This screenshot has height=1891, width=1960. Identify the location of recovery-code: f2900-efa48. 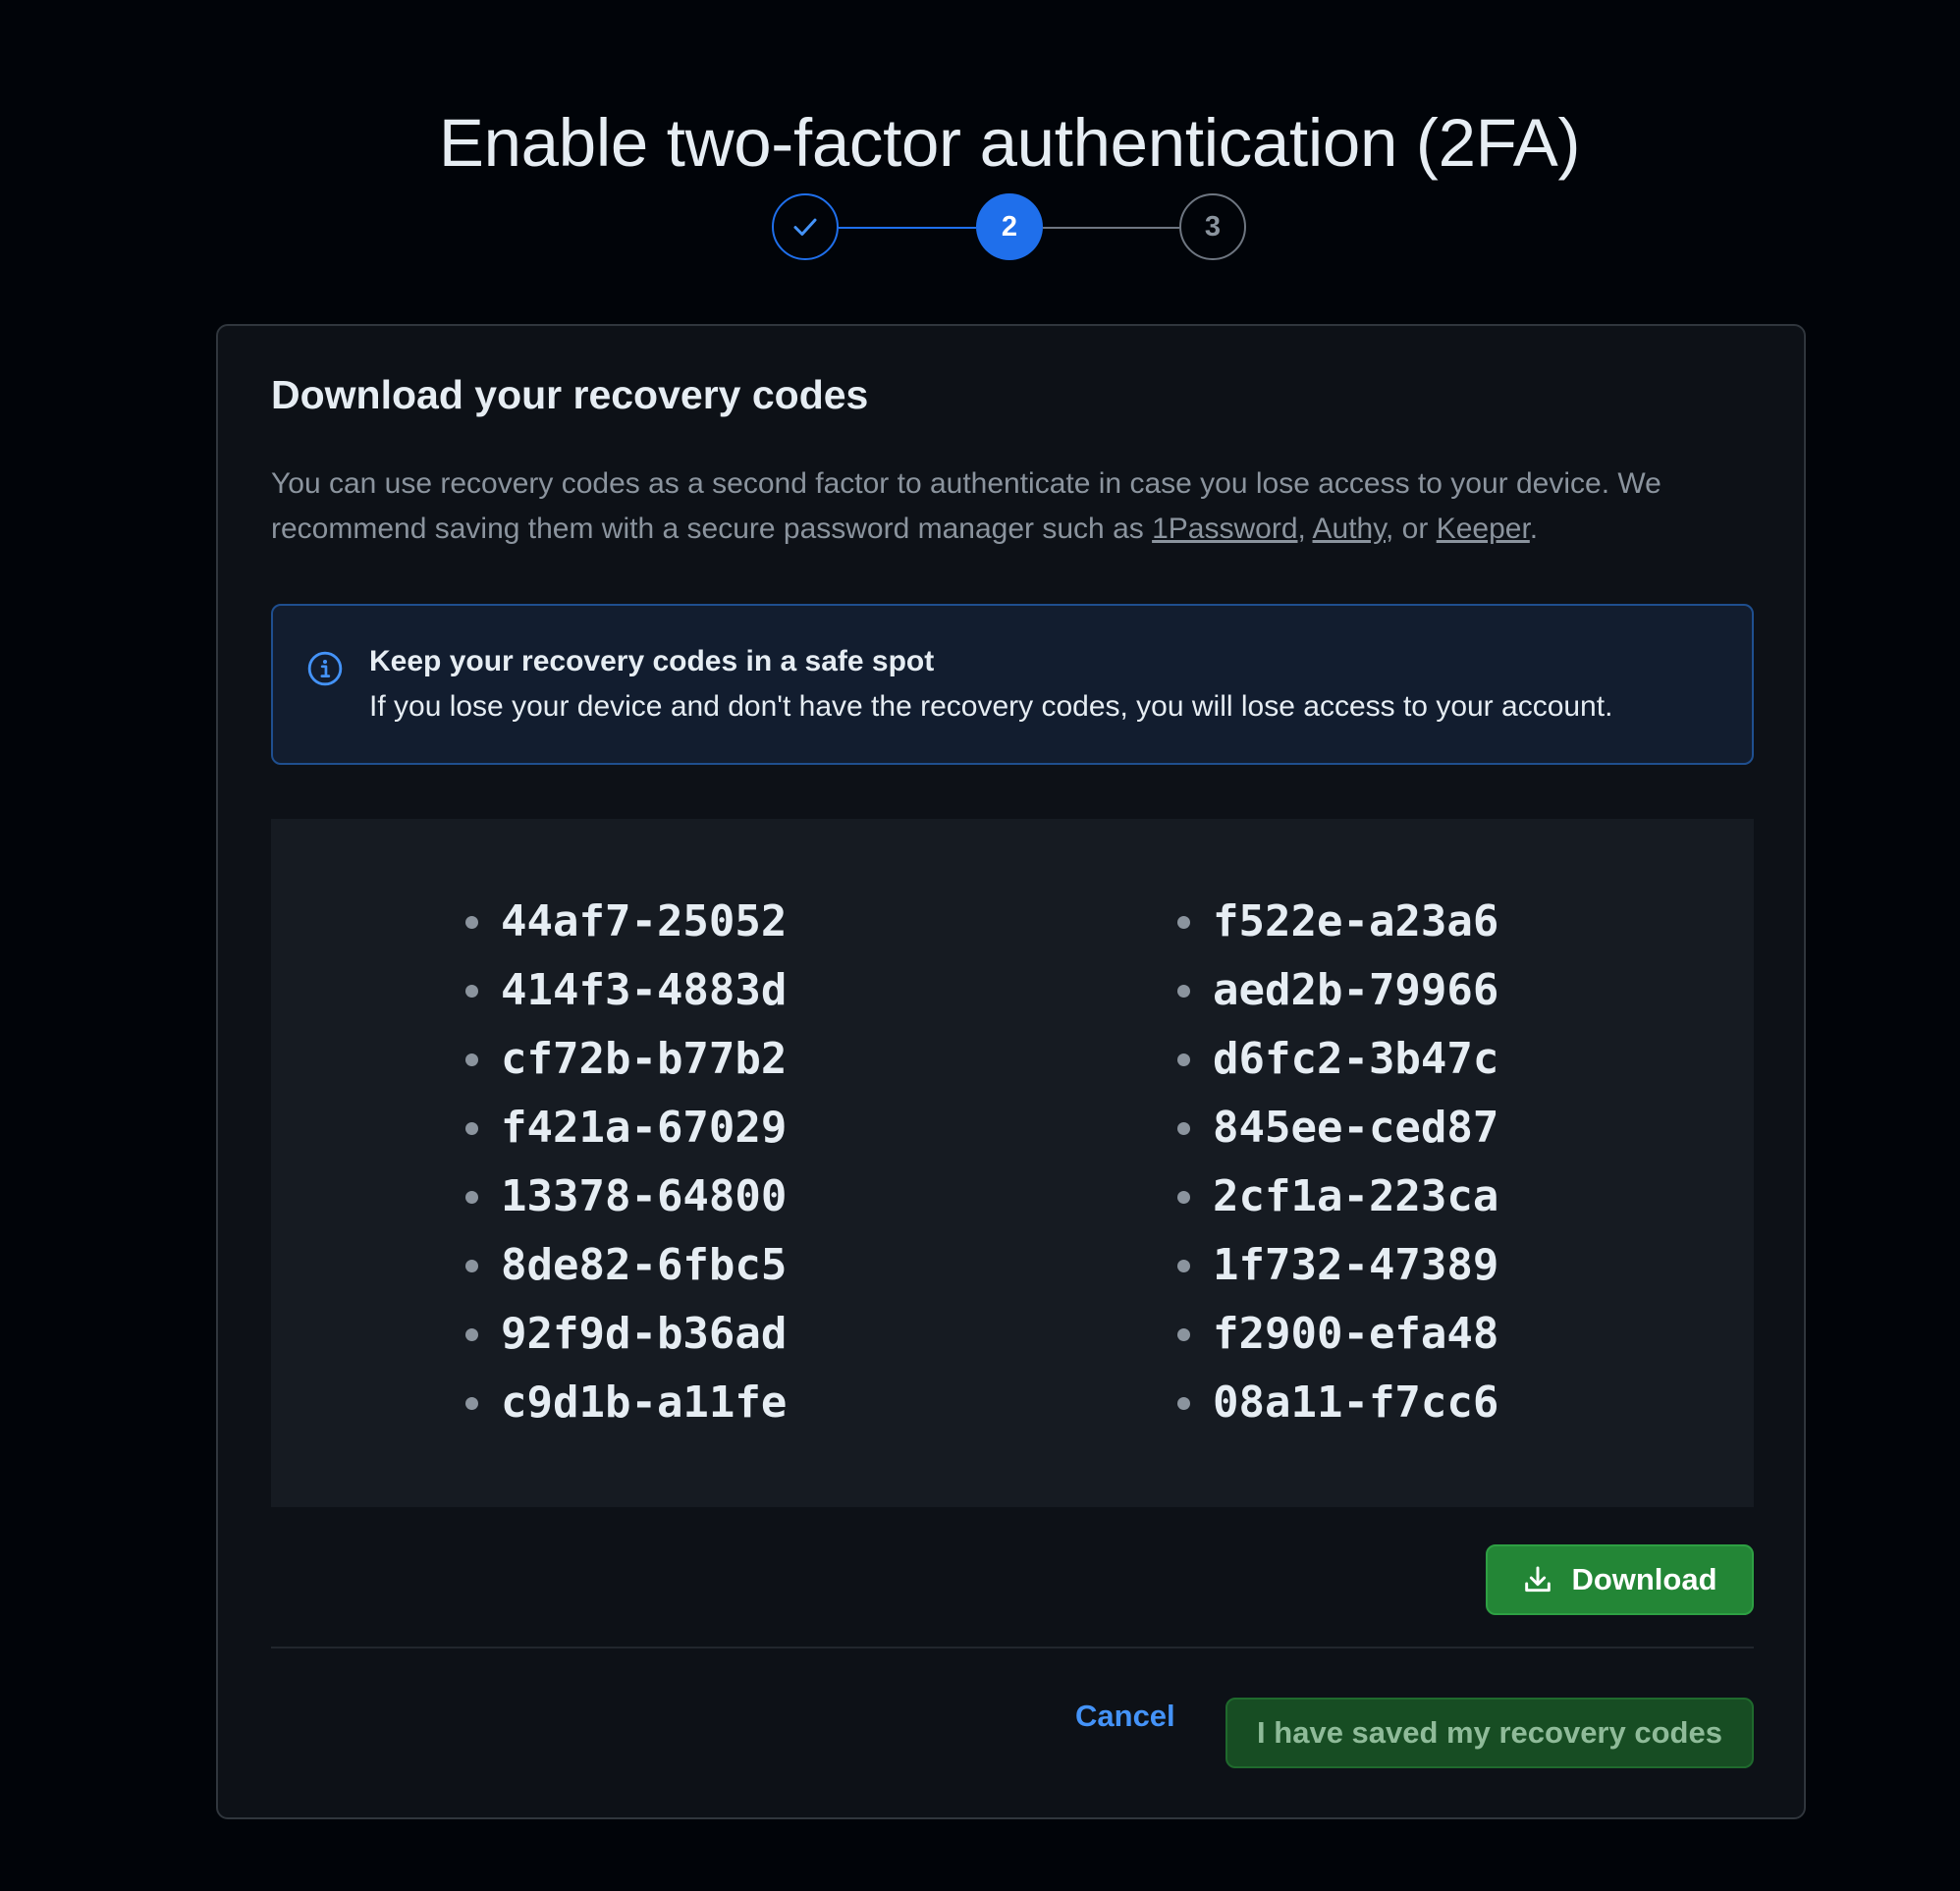
(1337, 1334).